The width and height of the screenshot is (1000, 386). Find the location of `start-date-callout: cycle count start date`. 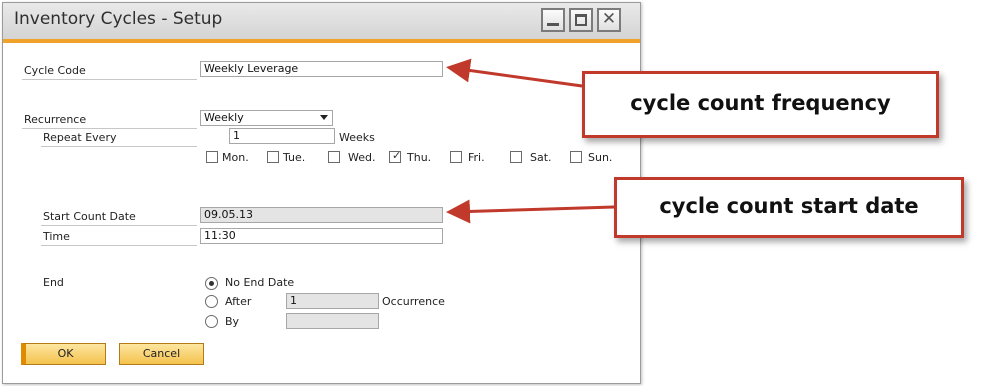

start-date-callout: cycle count start date is located at coordinates (789, 207).